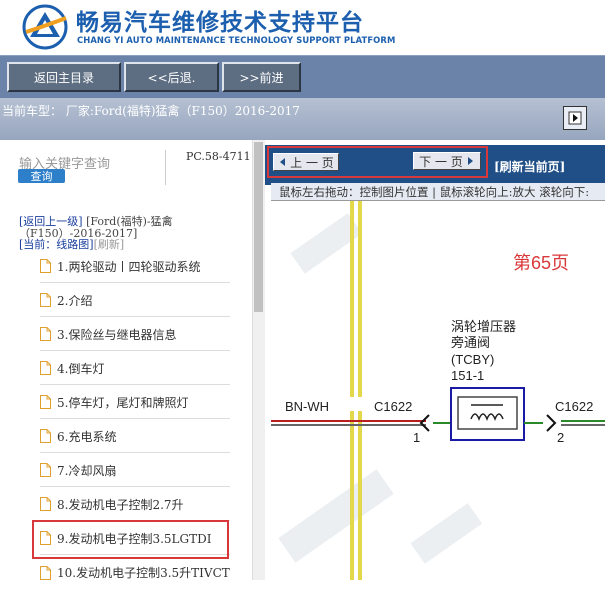 This screenshot has width=605, height=589. Describe the element at coordinates (135, 470) in the screenshot. I see `toc-item: 7.冷却风扇` at that location.